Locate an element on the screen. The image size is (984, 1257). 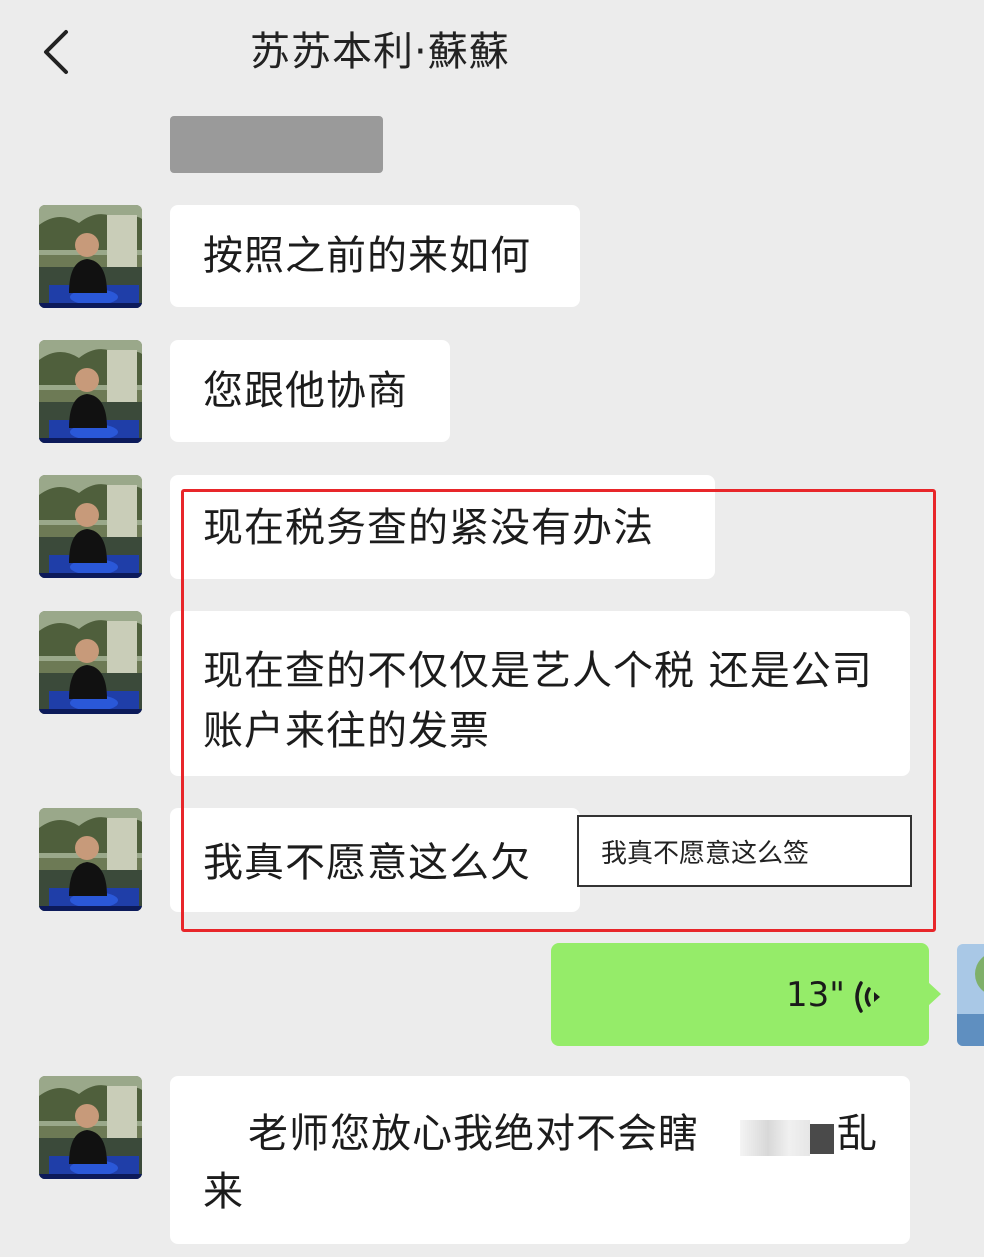
back-button is located at coordinates (55, 52).